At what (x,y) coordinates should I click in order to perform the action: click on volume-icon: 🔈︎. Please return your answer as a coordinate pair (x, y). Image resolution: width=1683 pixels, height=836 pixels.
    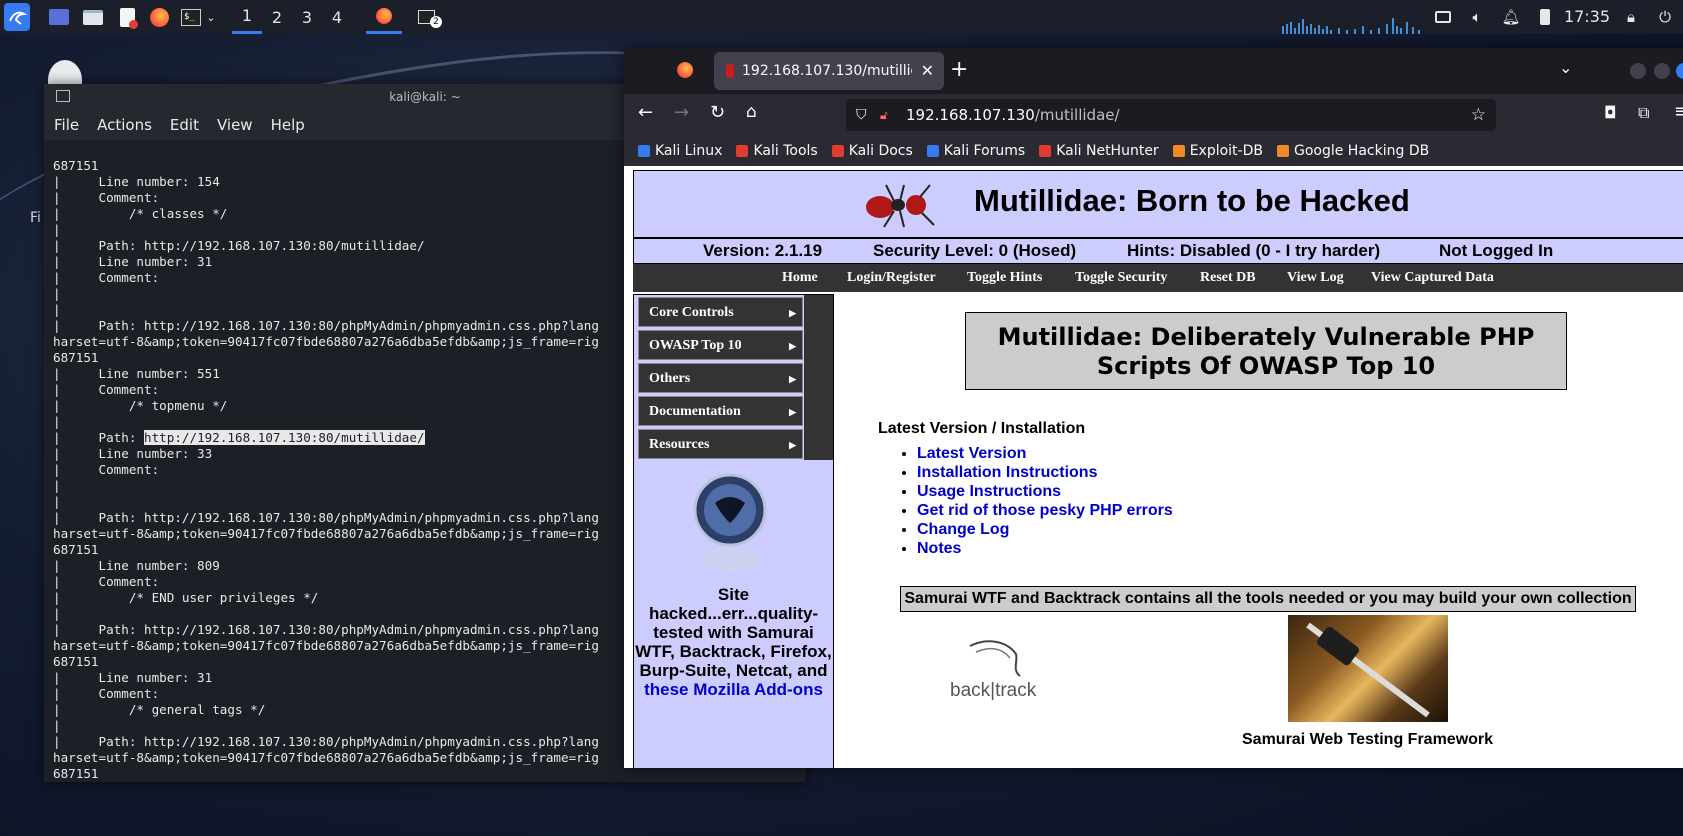
    Looking at the image, I should click on (1477, 17).